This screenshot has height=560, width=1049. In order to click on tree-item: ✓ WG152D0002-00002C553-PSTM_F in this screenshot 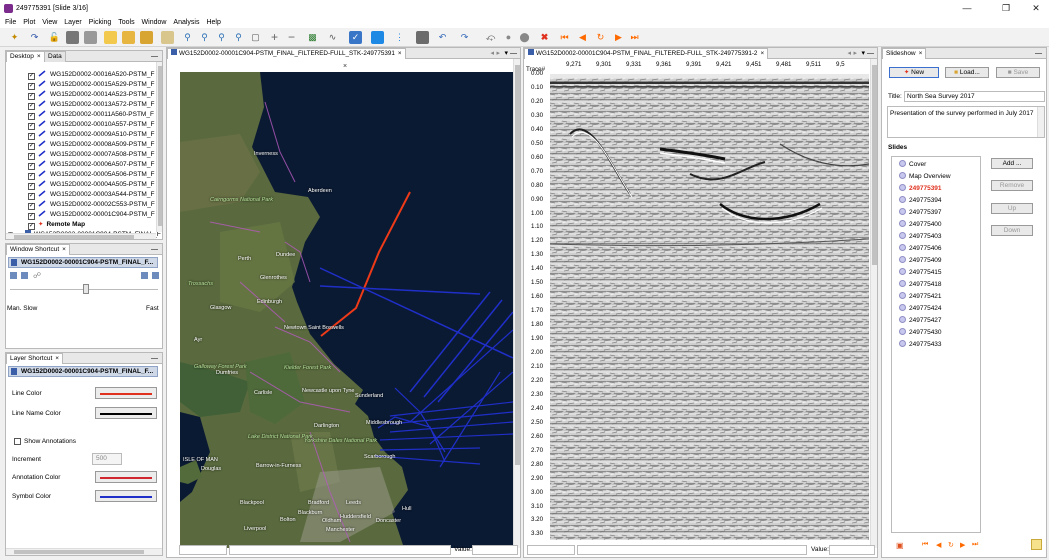, I will do `click(91, 205)`.